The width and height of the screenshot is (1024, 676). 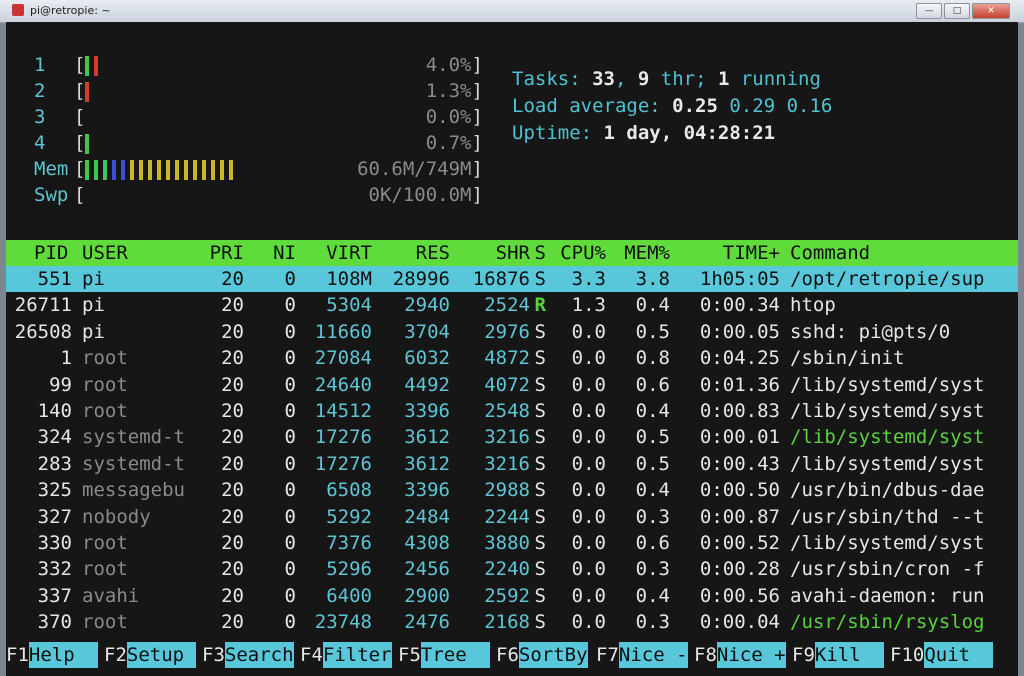 I want to click on fkey-sortby-button: F6SortBy, so click(x=542, y=655).